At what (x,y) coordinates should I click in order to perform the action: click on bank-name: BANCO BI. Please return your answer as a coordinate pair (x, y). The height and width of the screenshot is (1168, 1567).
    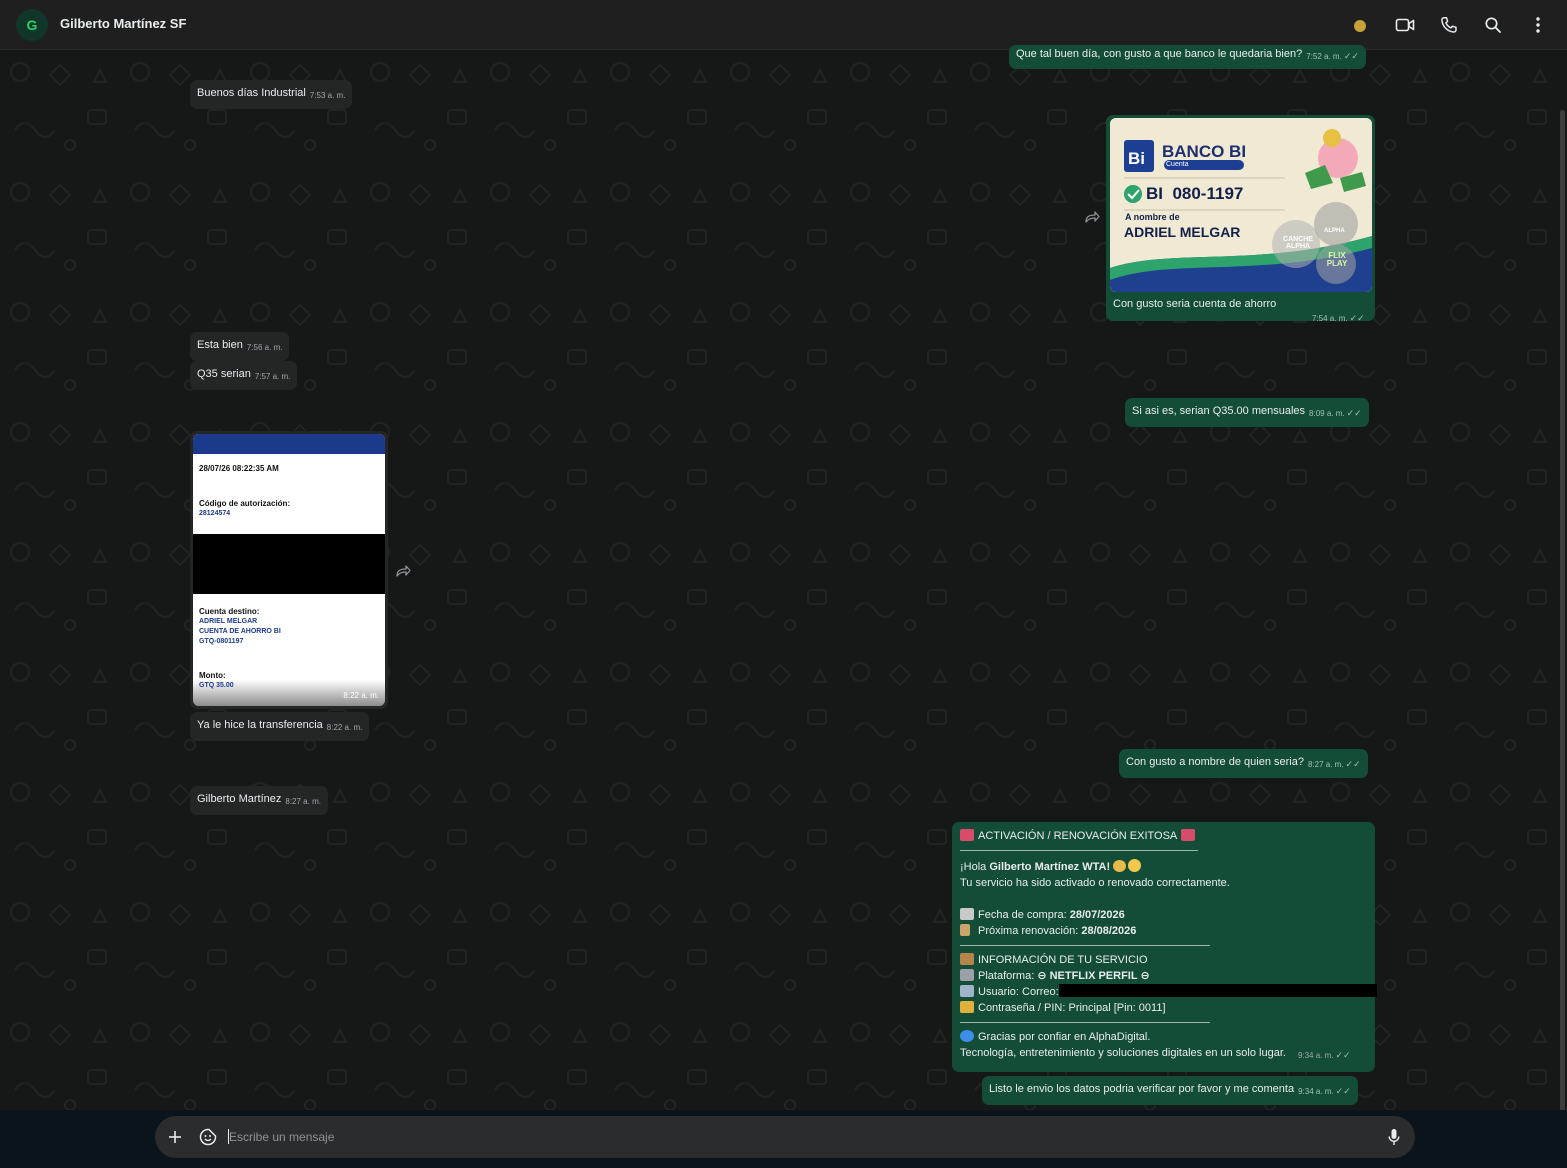
    Looking at the image, I should click on (1204, 151).